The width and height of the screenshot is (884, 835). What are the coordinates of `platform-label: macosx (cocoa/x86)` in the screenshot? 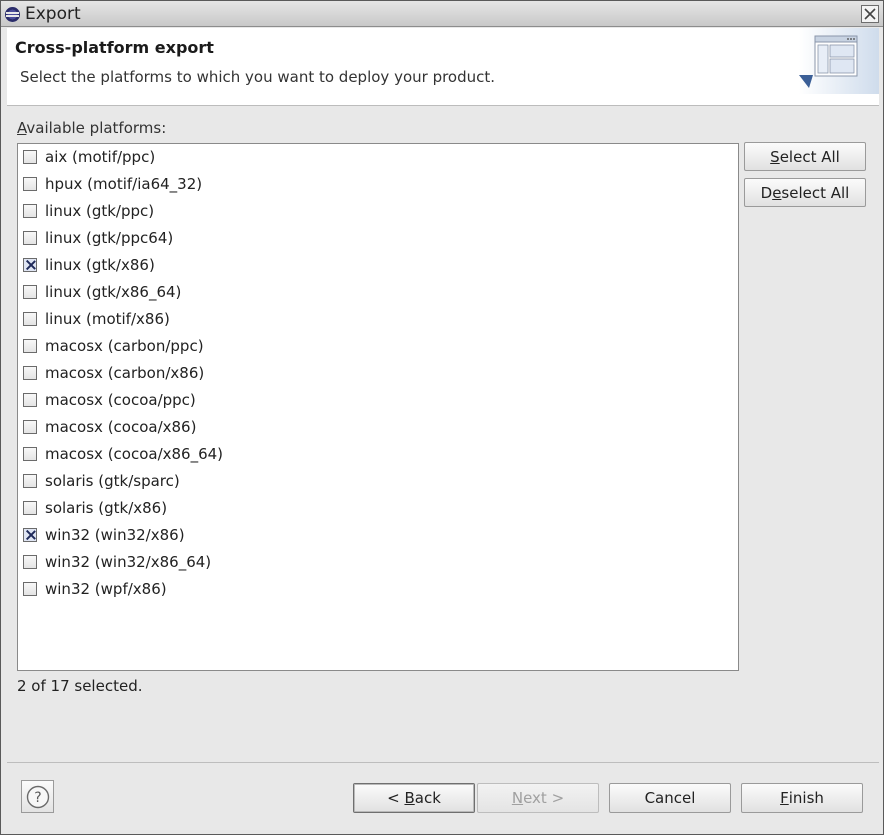 It's located at (121, 427).